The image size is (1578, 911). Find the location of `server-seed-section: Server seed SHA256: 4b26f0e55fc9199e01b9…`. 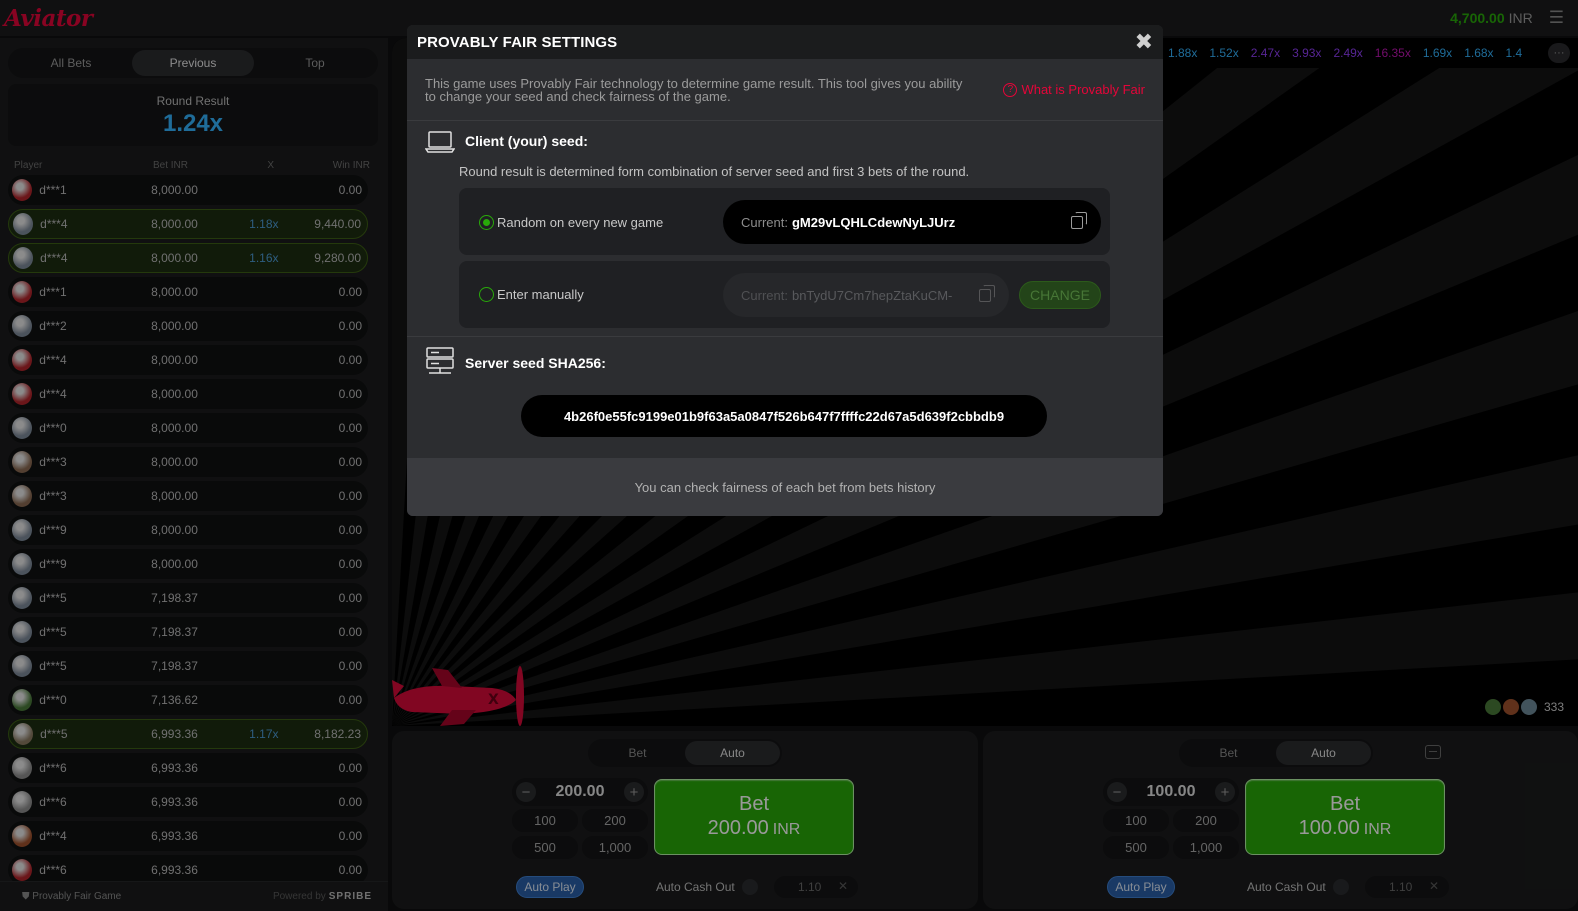

server-seed-section: Server seed SHA256: 4b26f0e55fc9199e01b9… is located at coordinates (785, 397).